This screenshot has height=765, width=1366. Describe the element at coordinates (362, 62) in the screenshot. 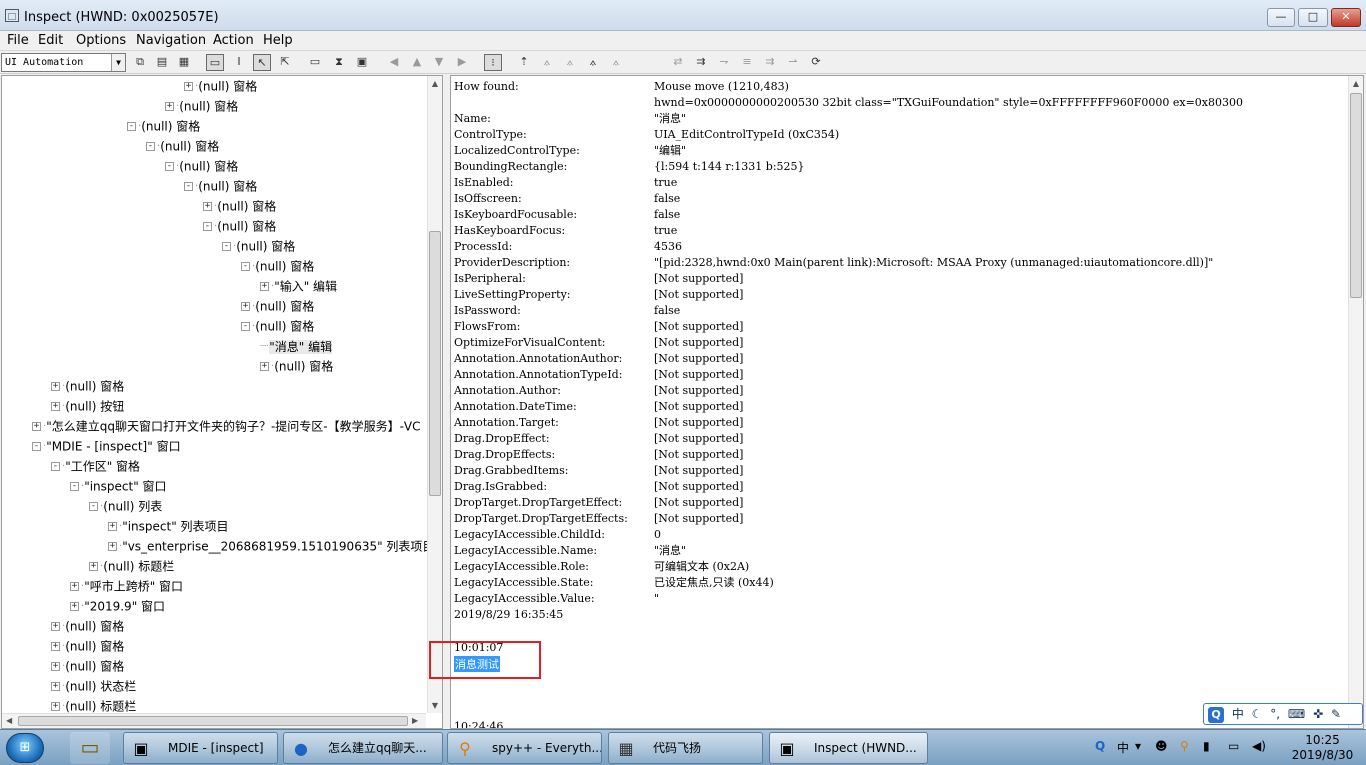

I see `text-box-icon: ▣` at that location.